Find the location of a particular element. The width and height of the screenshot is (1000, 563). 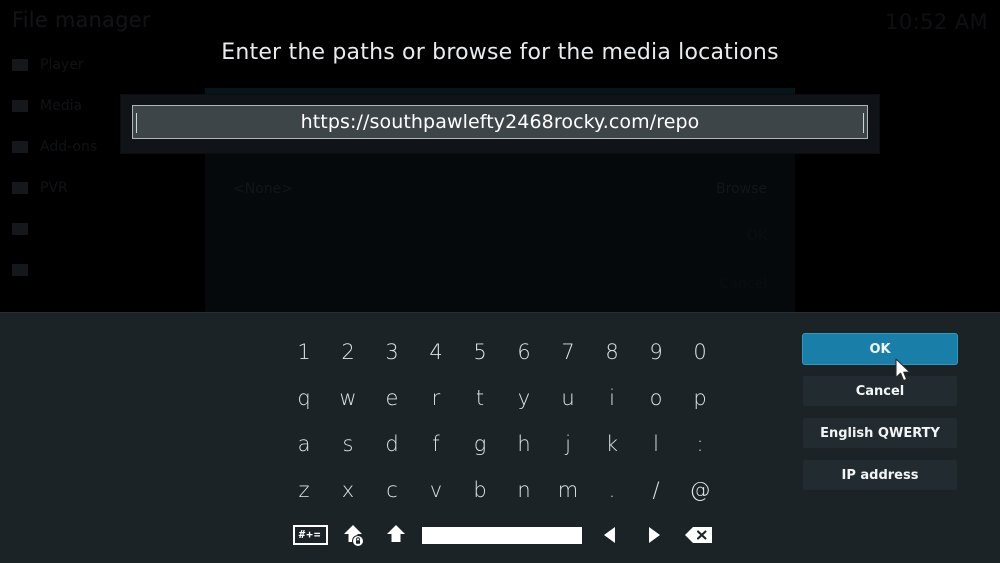

path-input: https://southpawlefty2468rocky.com/repo is located at coordinates (500, 122).